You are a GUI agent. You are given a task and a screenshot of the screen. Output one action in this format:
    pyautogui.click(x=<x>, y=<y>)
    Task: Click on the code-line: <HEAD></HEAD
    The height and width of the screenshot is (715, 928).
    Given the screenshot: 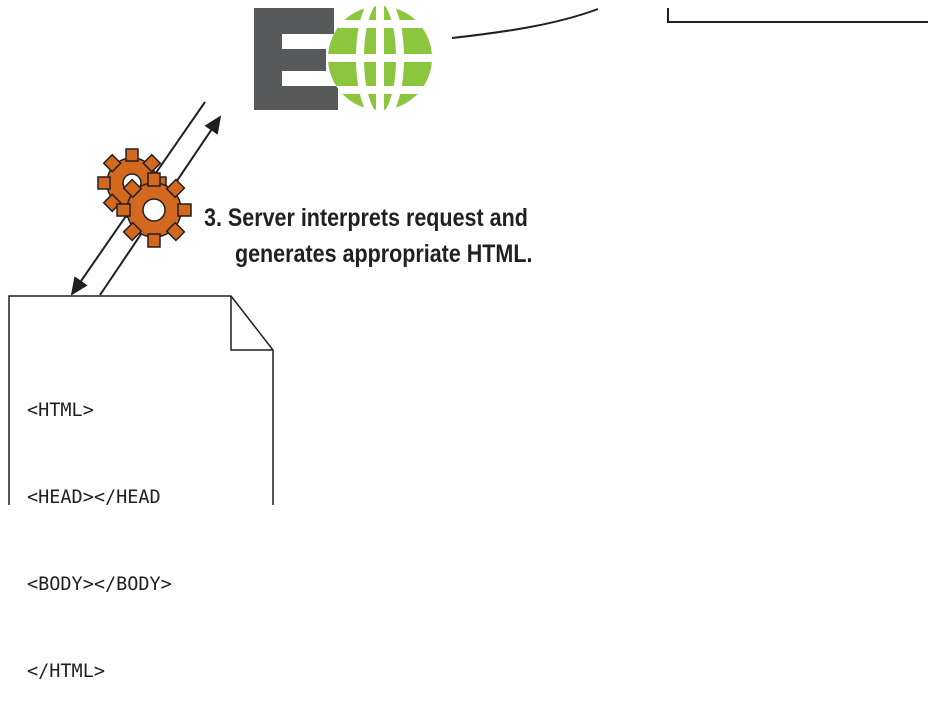 What is the action you would take?
    pyautogui.click(x=94, y=497)
    